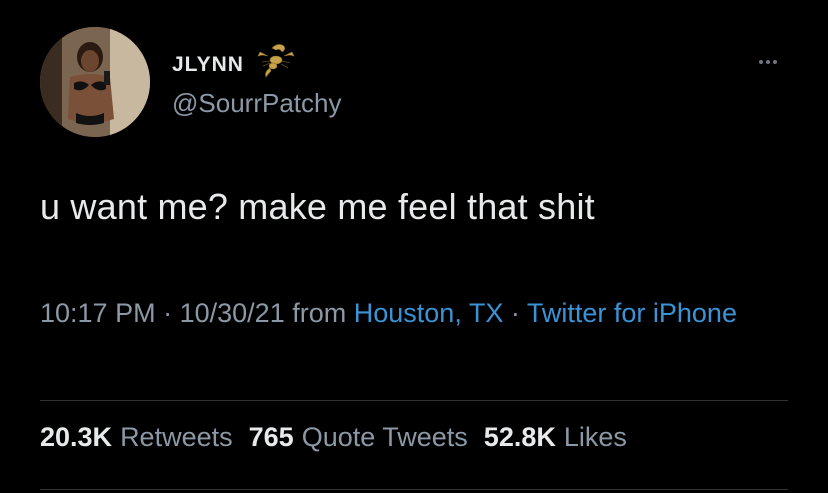 The image size is (828, 493). I want to click on location-link: Houston, TX, so click(429, 313).